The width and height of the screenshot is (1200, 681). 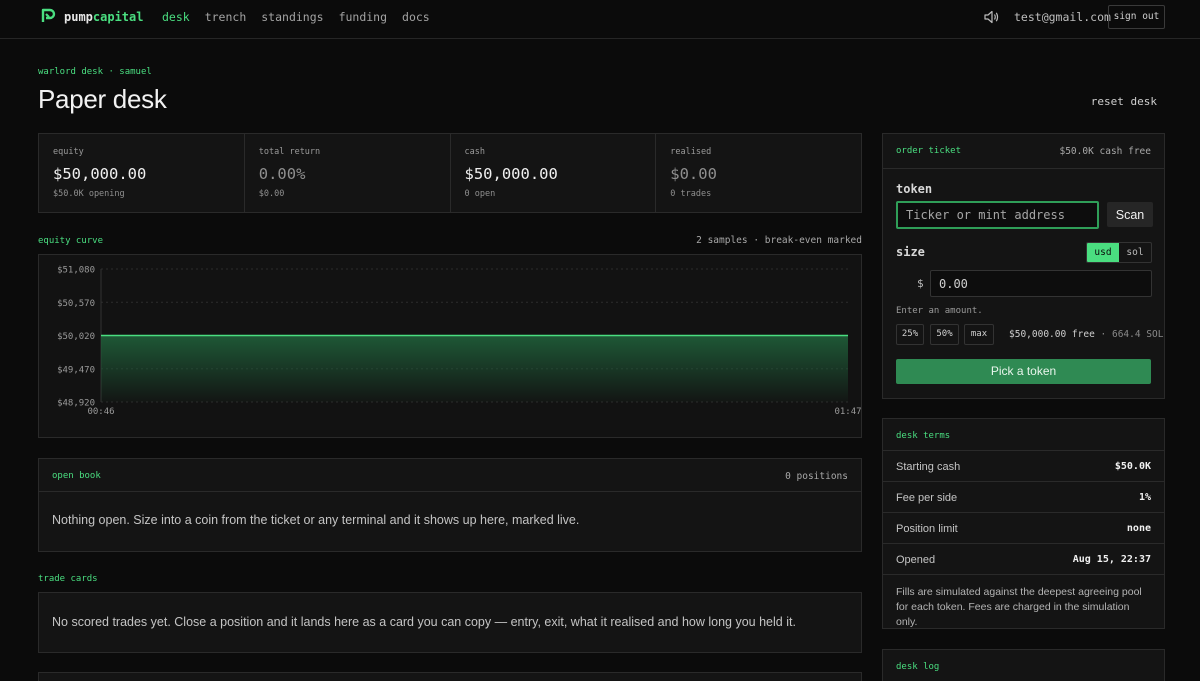 What do you see at coordinates (1023, 371) in the screenshot?
I see `pick-token-button: Pick a token` at bounding box center [1023, 371].